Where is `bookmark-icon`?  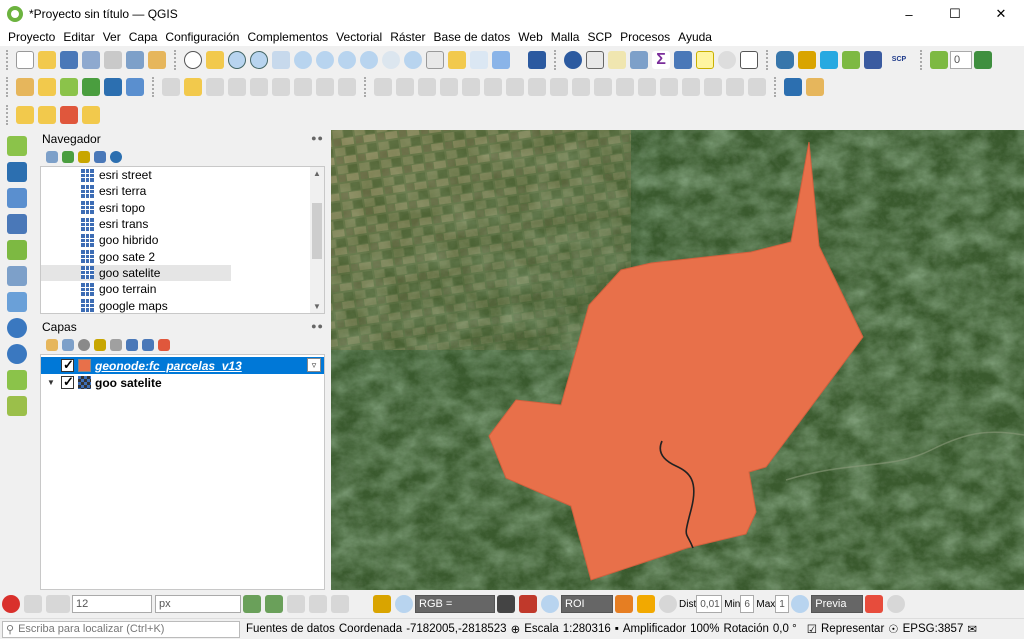
bookmark-icon is located at coordinates (457, 60).